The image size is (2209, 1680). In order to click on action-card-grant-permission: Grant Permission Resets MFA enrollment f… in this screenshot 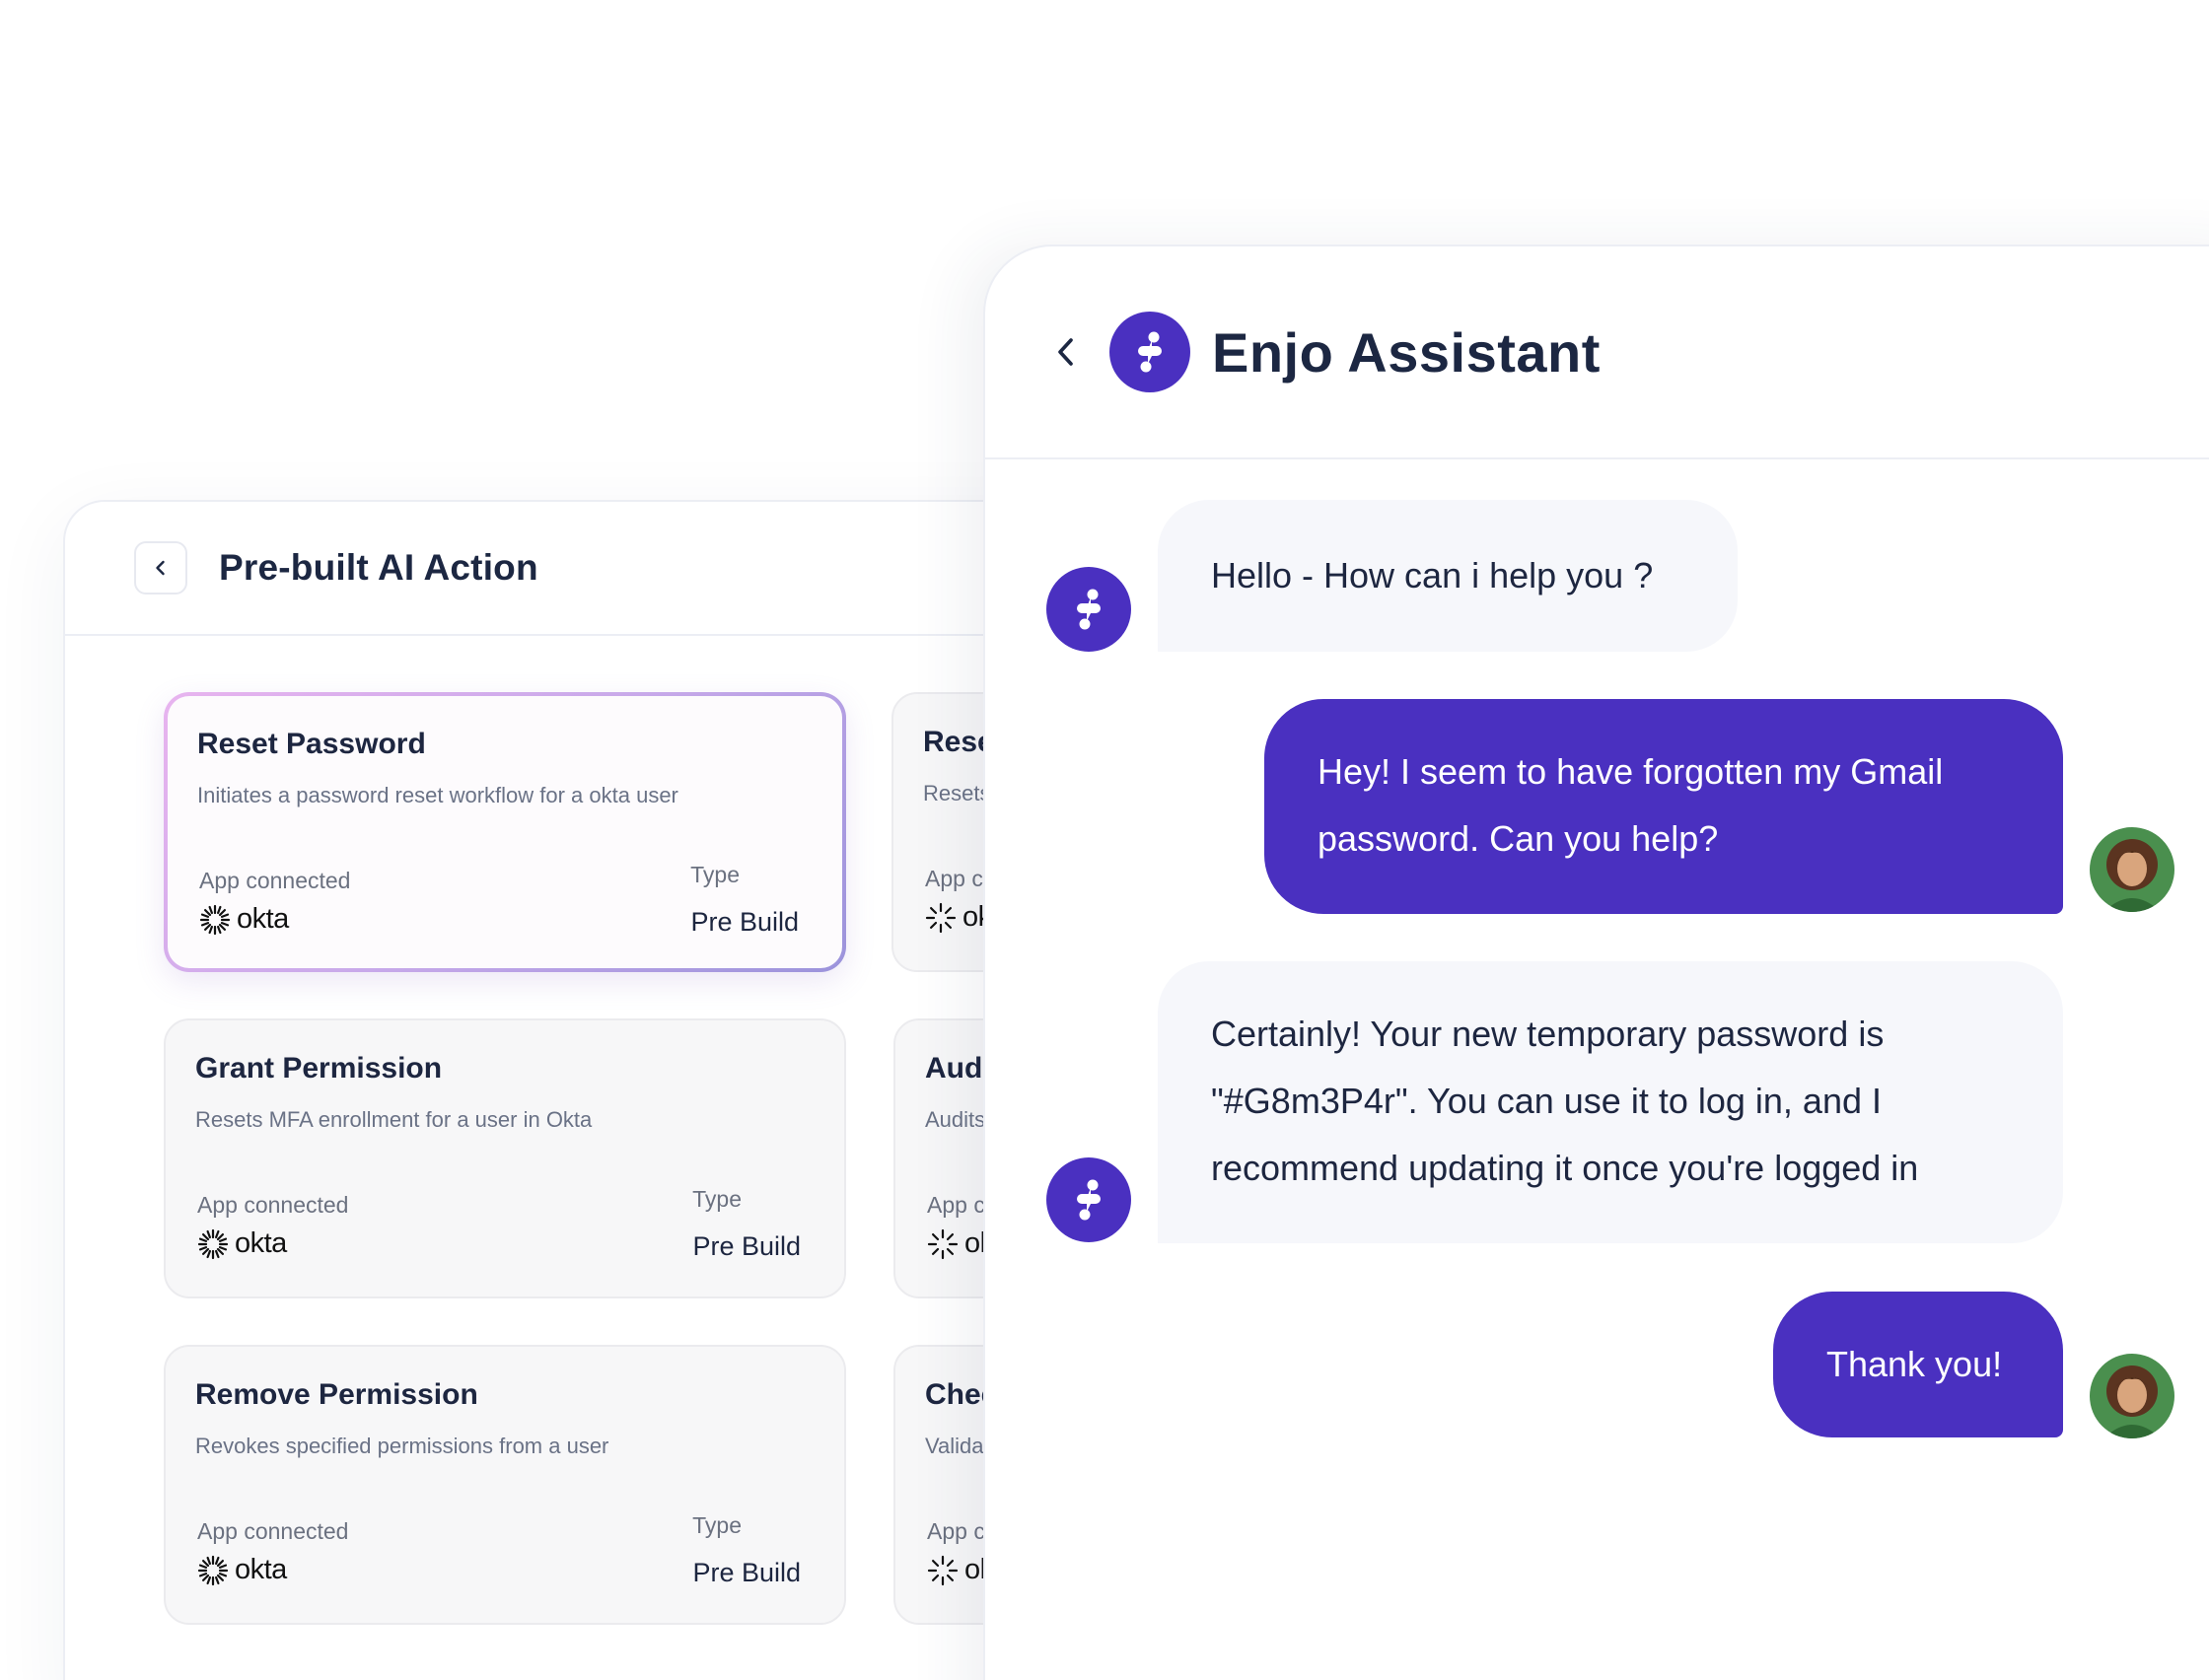, I will do `click(505, 1158)`.